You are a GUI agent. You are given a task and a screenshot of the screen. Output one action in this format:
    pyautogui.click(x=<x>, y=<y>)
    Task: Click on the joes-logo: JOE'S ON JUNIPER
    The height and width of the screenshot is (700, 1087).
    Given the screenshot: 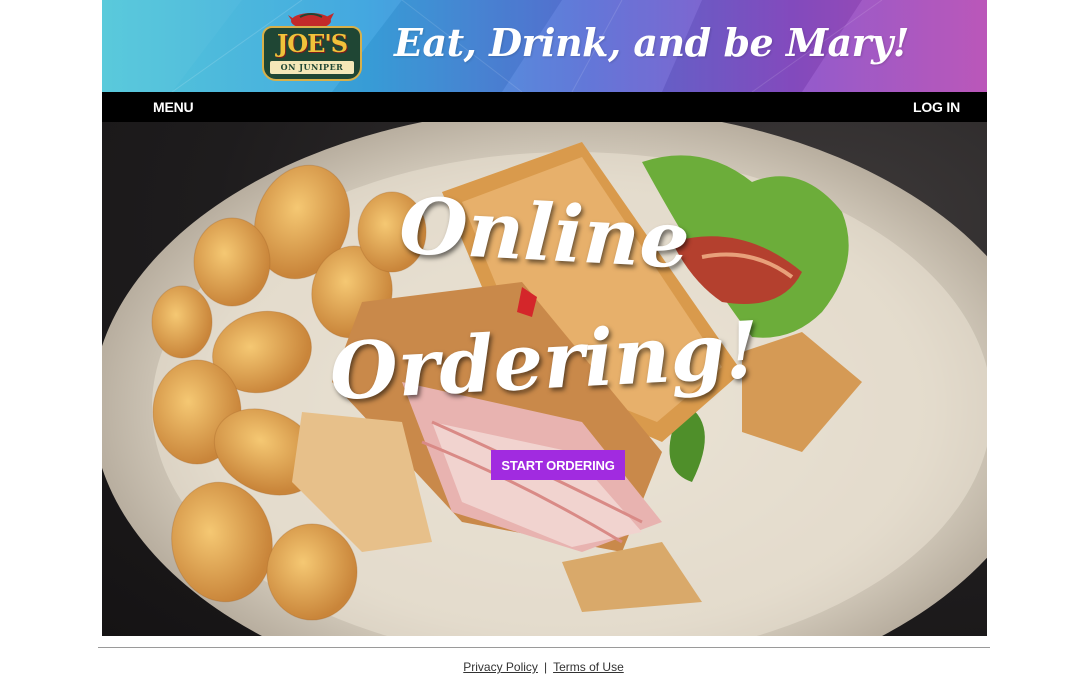 What is the action you would take?
    pyautogui.click(x=313, y=46)
    